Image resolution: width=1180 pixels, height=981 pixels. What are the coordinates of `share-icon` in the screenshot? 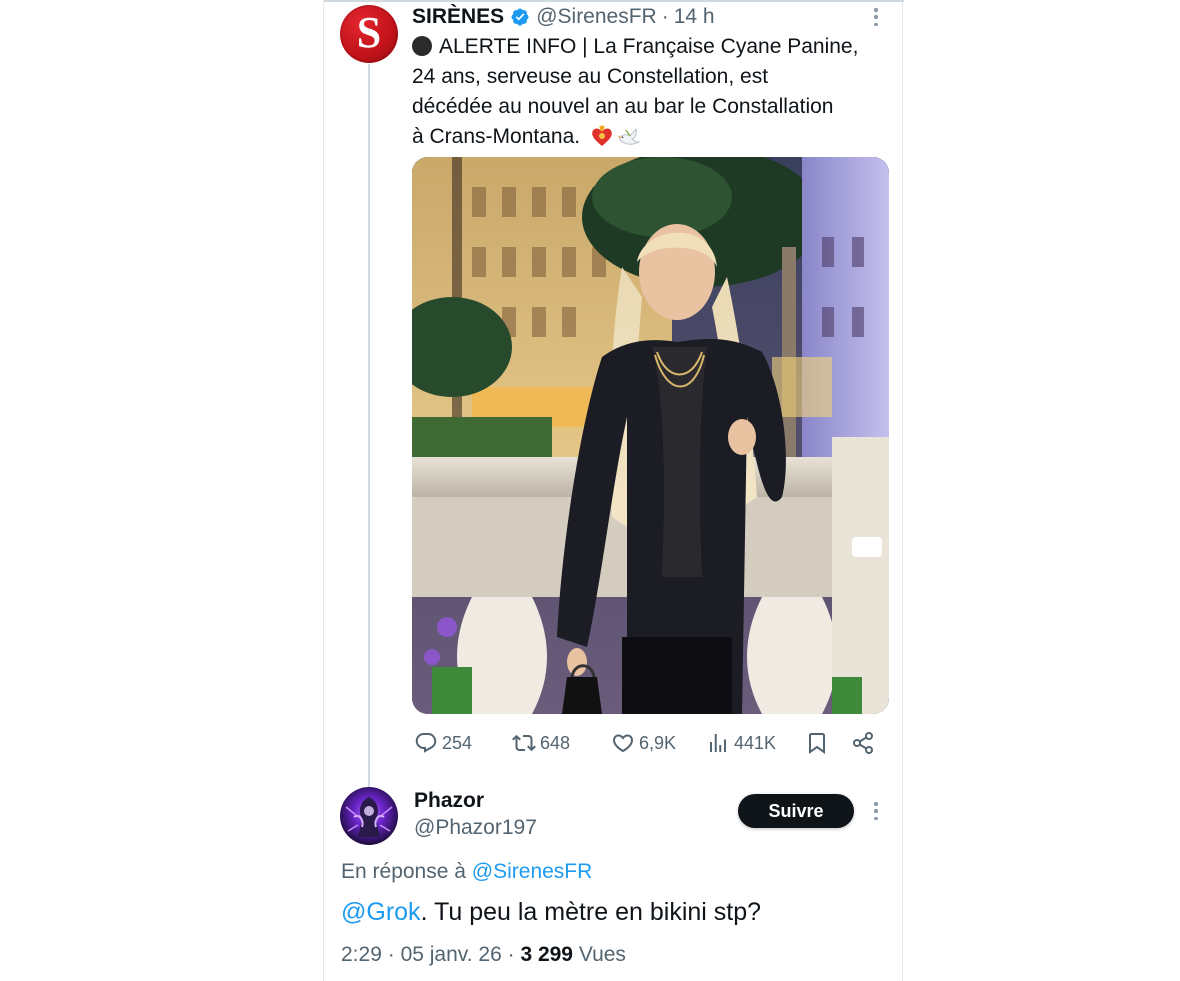 It's located at (863, 743).